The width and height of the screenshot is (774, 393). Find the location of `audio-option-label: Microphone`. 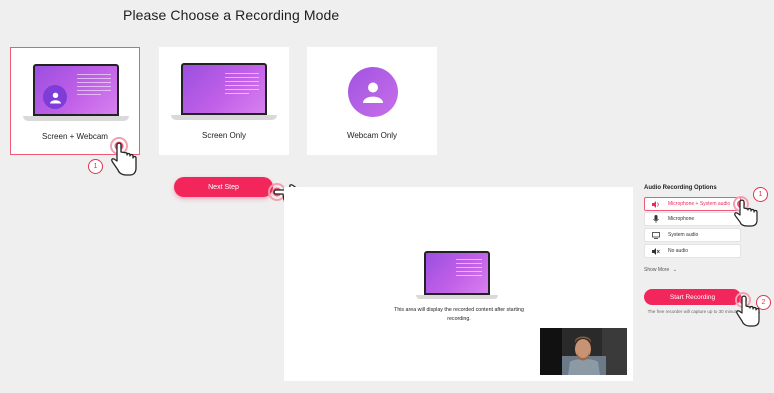

audio-option-label: Microphone is located at coordinates (681, 219).